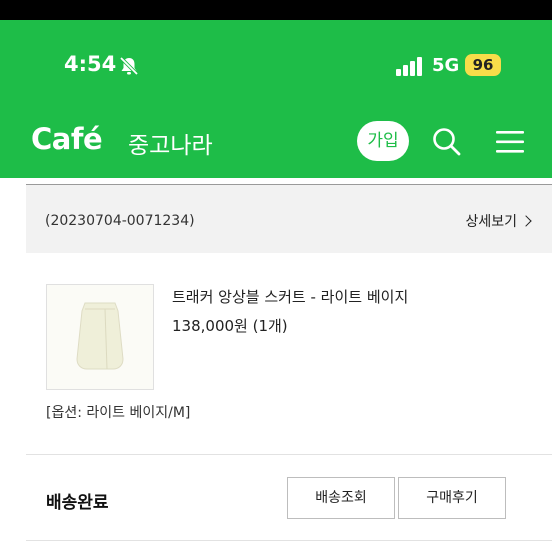 This screenshot has width=552, height=552. What do you see at coordinates (90, 64) in the screenshot?
I see `status-time: 4:54` at bounding box center [90, 64].